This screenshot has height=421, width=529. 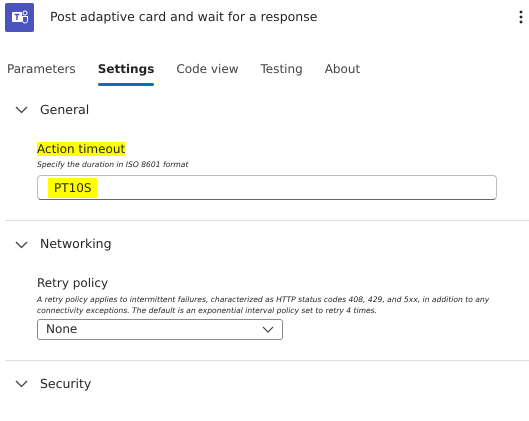 What do you see at coordinates (58, 237) in the screenshot?
I see `section-header: Networking` at bounding box center [58, 237].